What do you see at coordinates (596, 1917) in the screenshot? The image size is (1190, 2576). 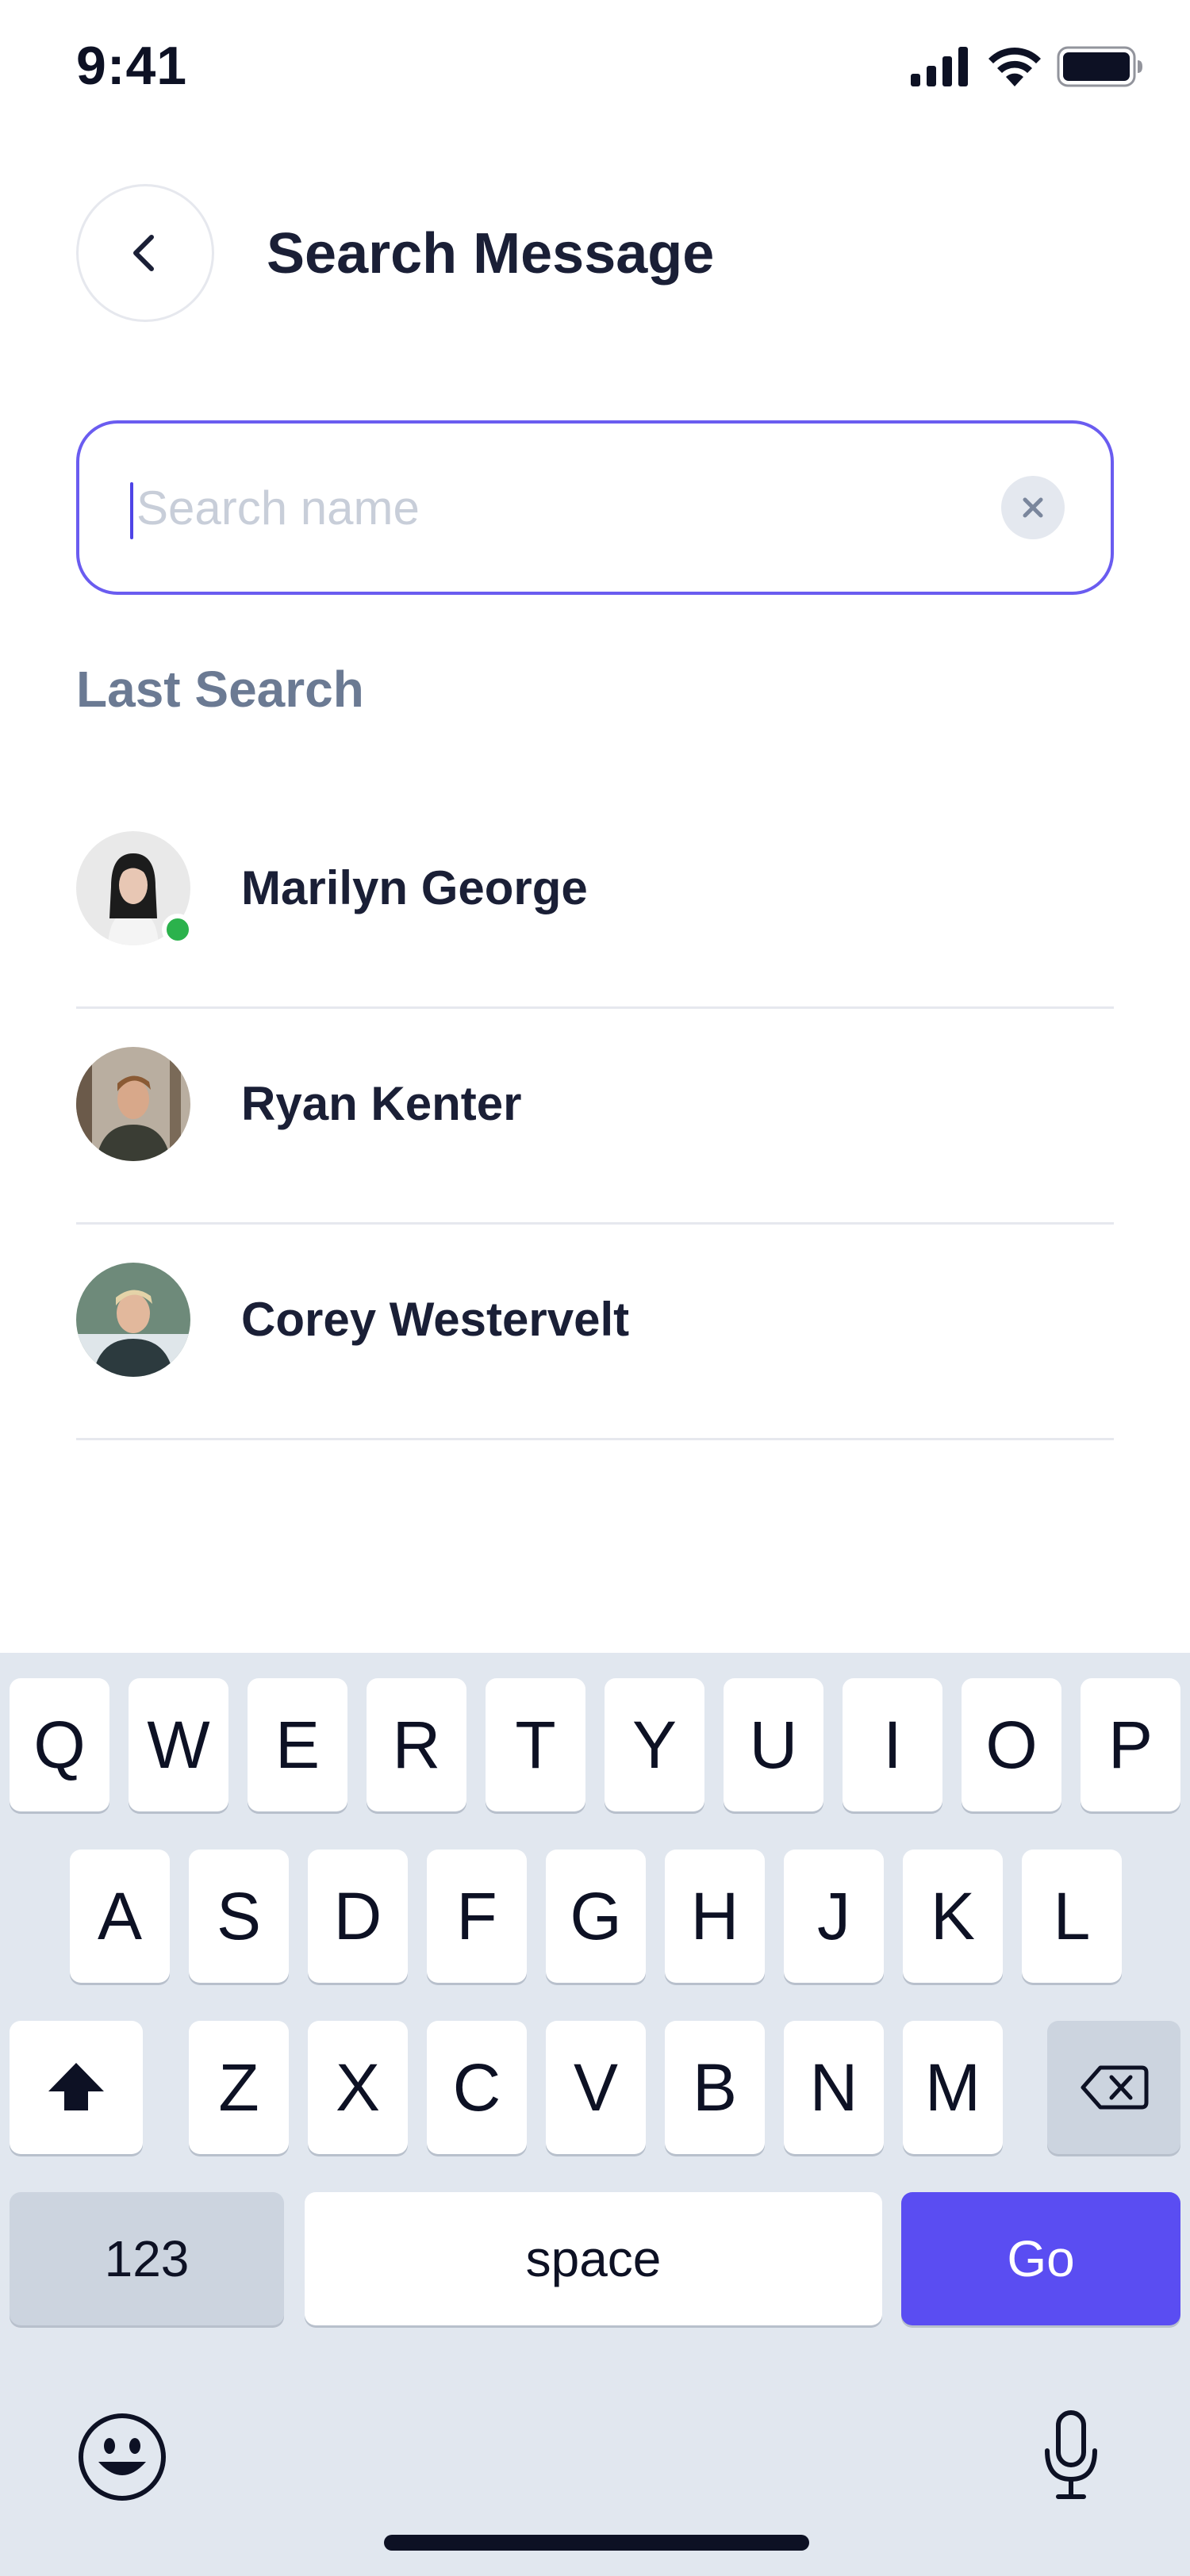 I see `key-g: G` at bounding box center [596, 1917].